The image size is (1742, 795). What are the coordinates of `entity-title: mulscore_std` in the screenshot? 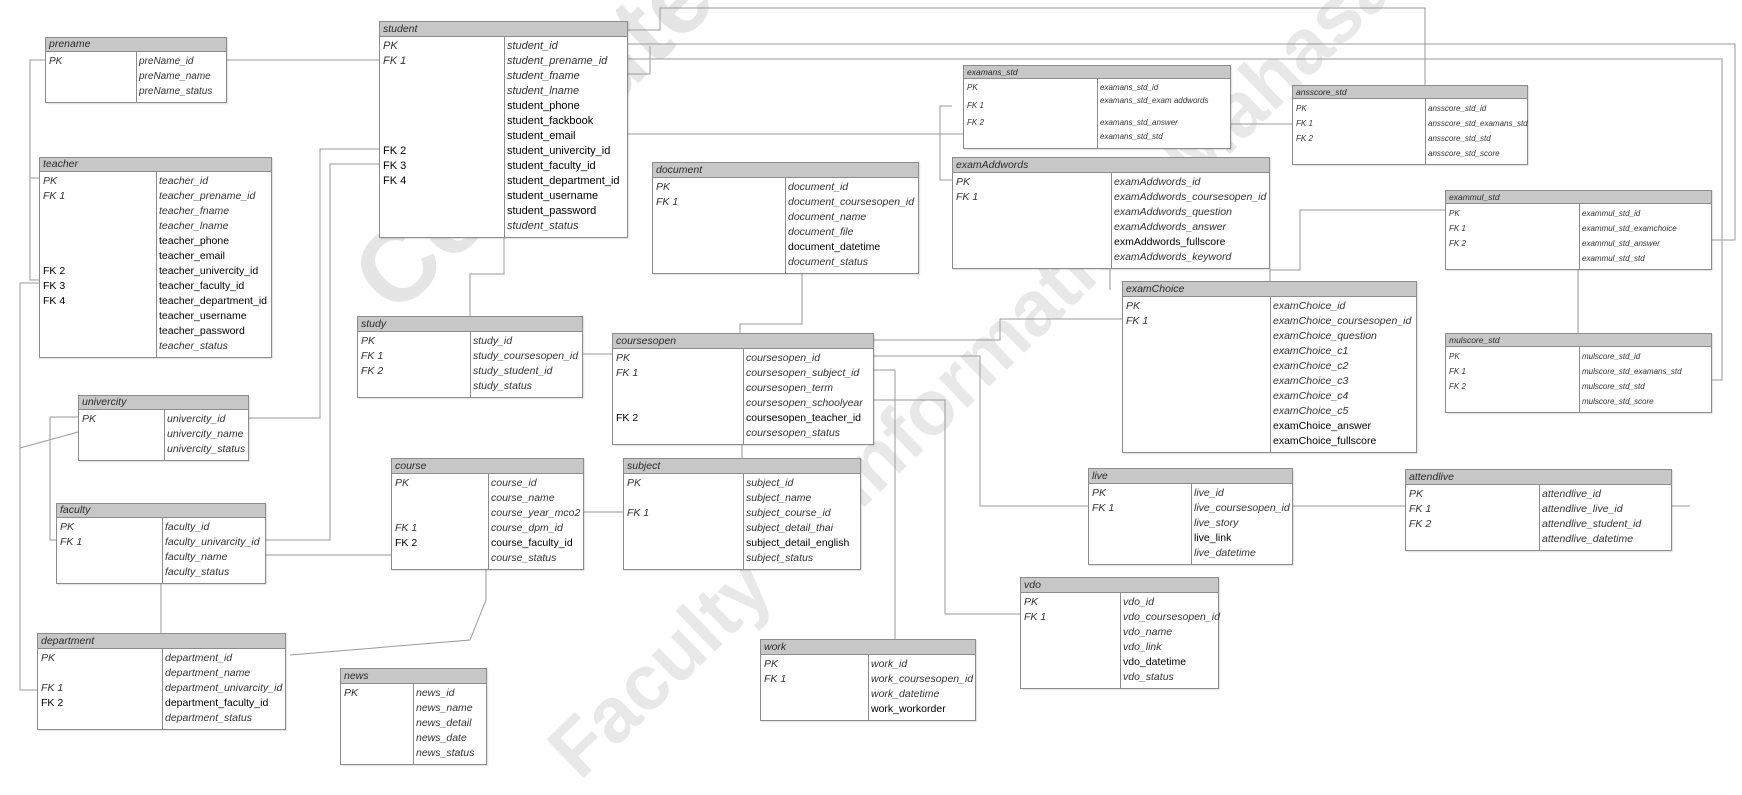 It's located at (1578, 340).